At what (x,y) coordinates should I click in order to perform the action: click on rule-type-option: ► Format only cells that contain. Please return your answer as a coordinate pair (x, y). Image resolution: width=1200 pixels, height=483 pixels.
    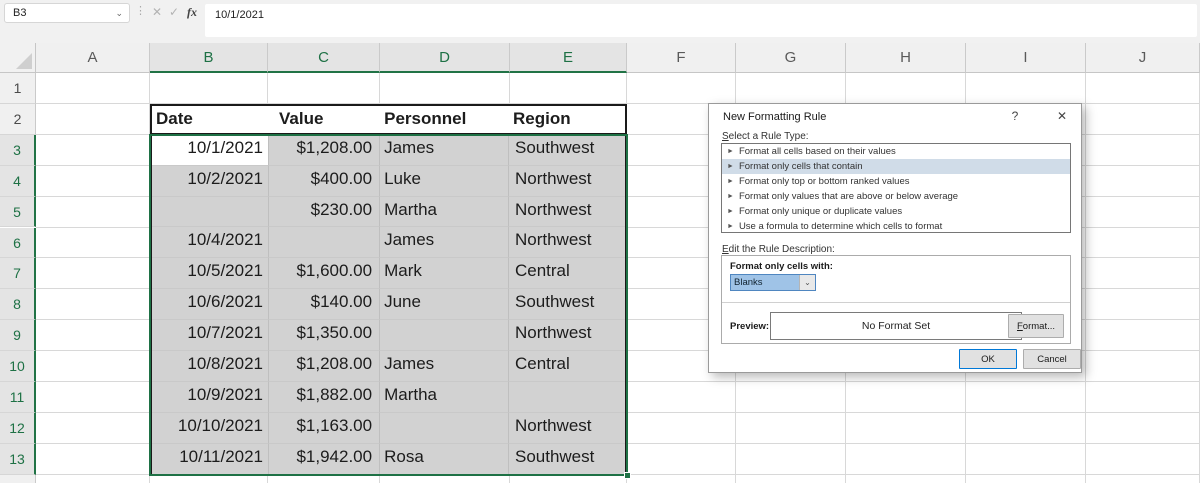
    Looking at the image, I should click on (896, 166).